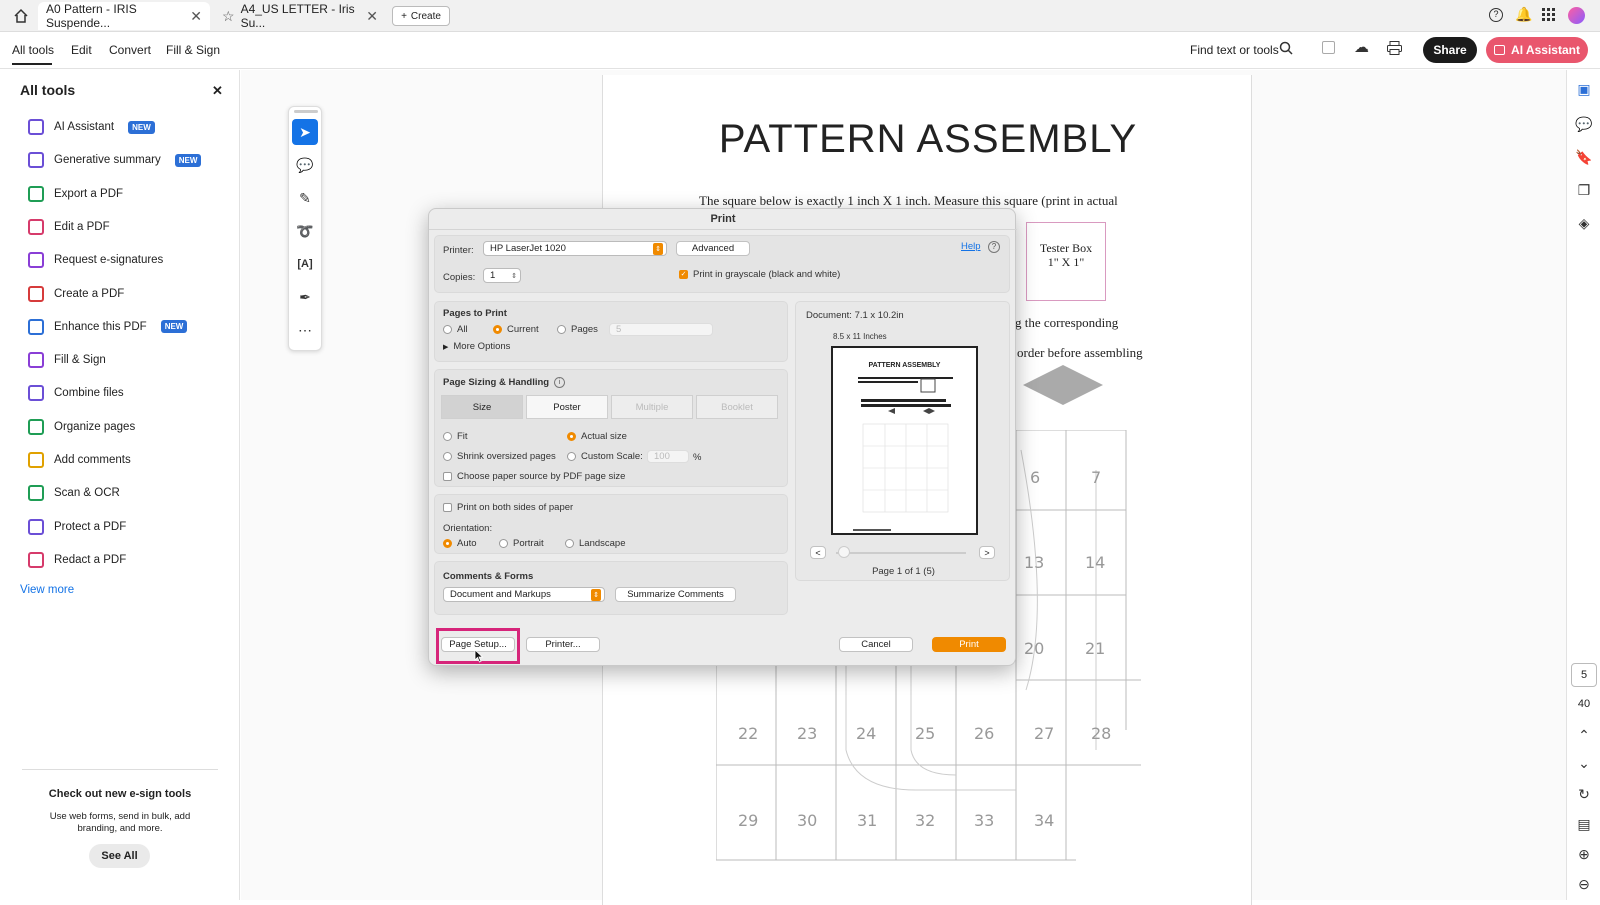 The width and height of the screenshot is (1600, 905). What do you see at coordinates (571, 456) in the screenshot?
I see `radio-custom-scale` at bounding box center [571, 456].